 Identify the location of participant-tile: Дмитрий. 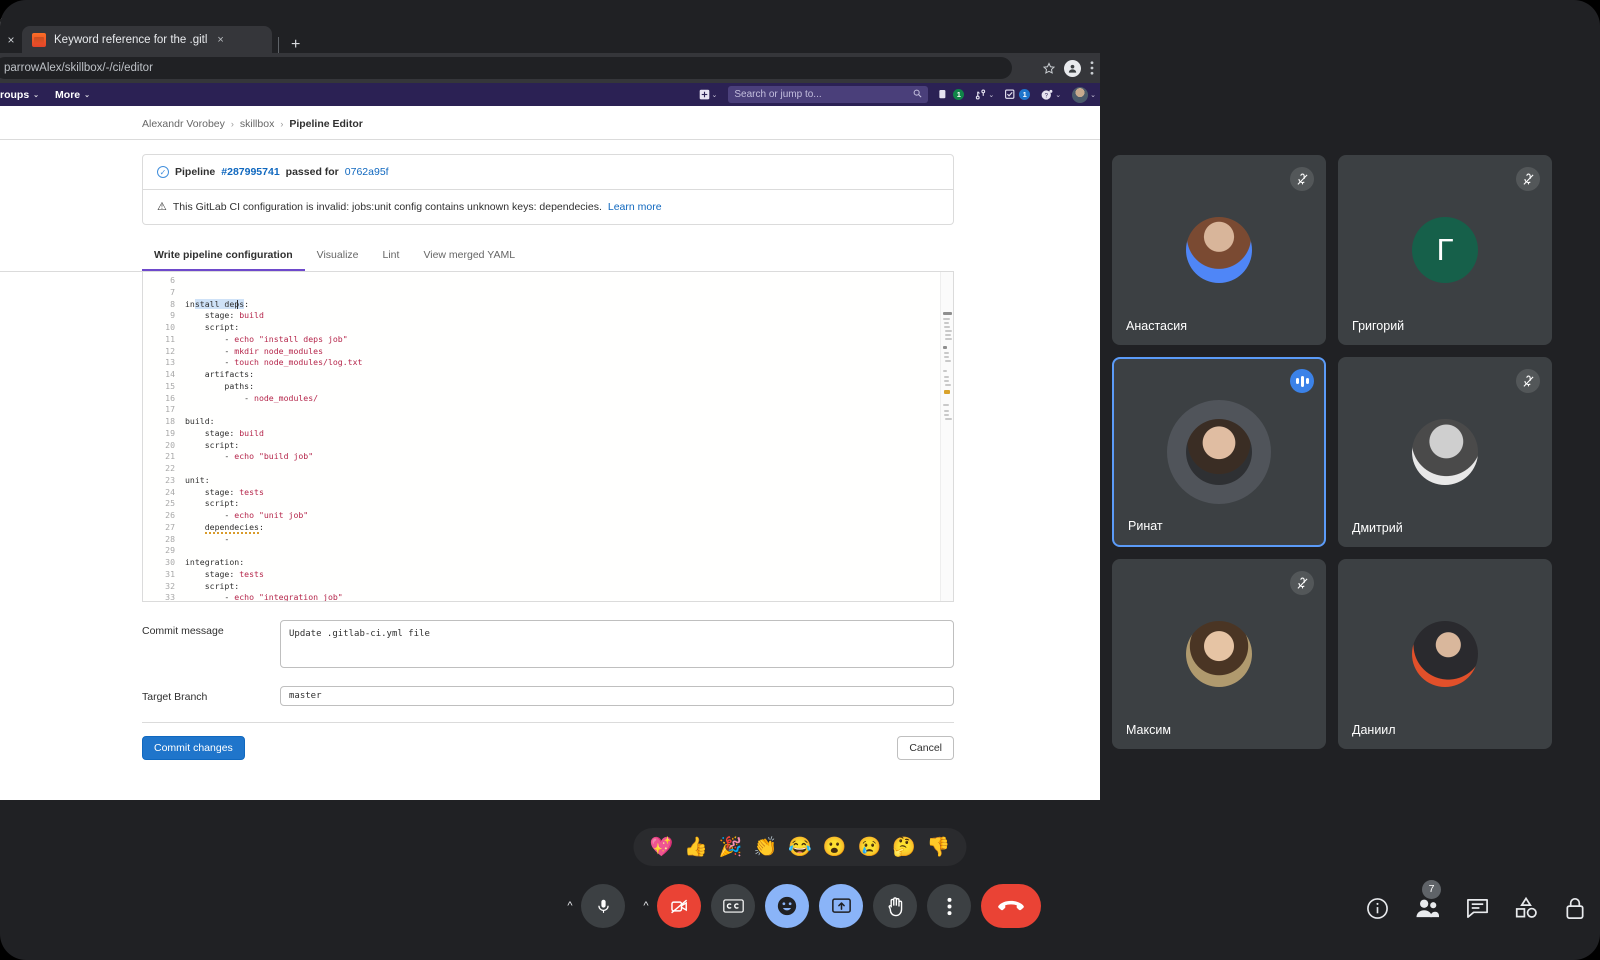
(1445, 452).